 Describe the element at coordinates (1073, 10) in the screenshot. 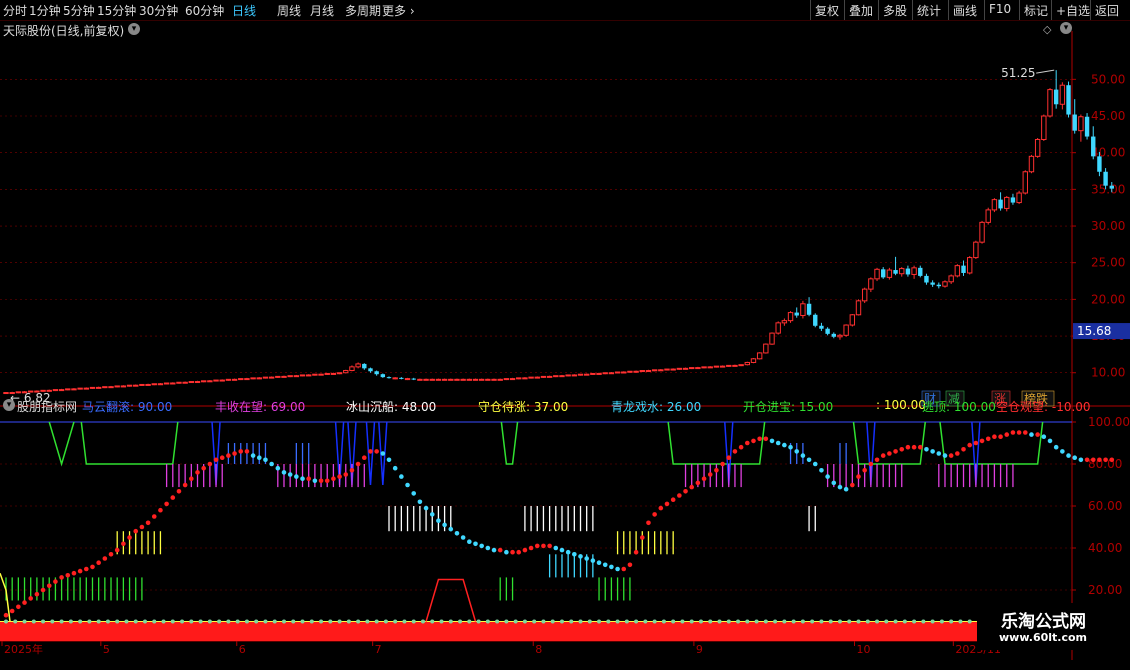

I see `toolbar-action-7: +自选` at that location.